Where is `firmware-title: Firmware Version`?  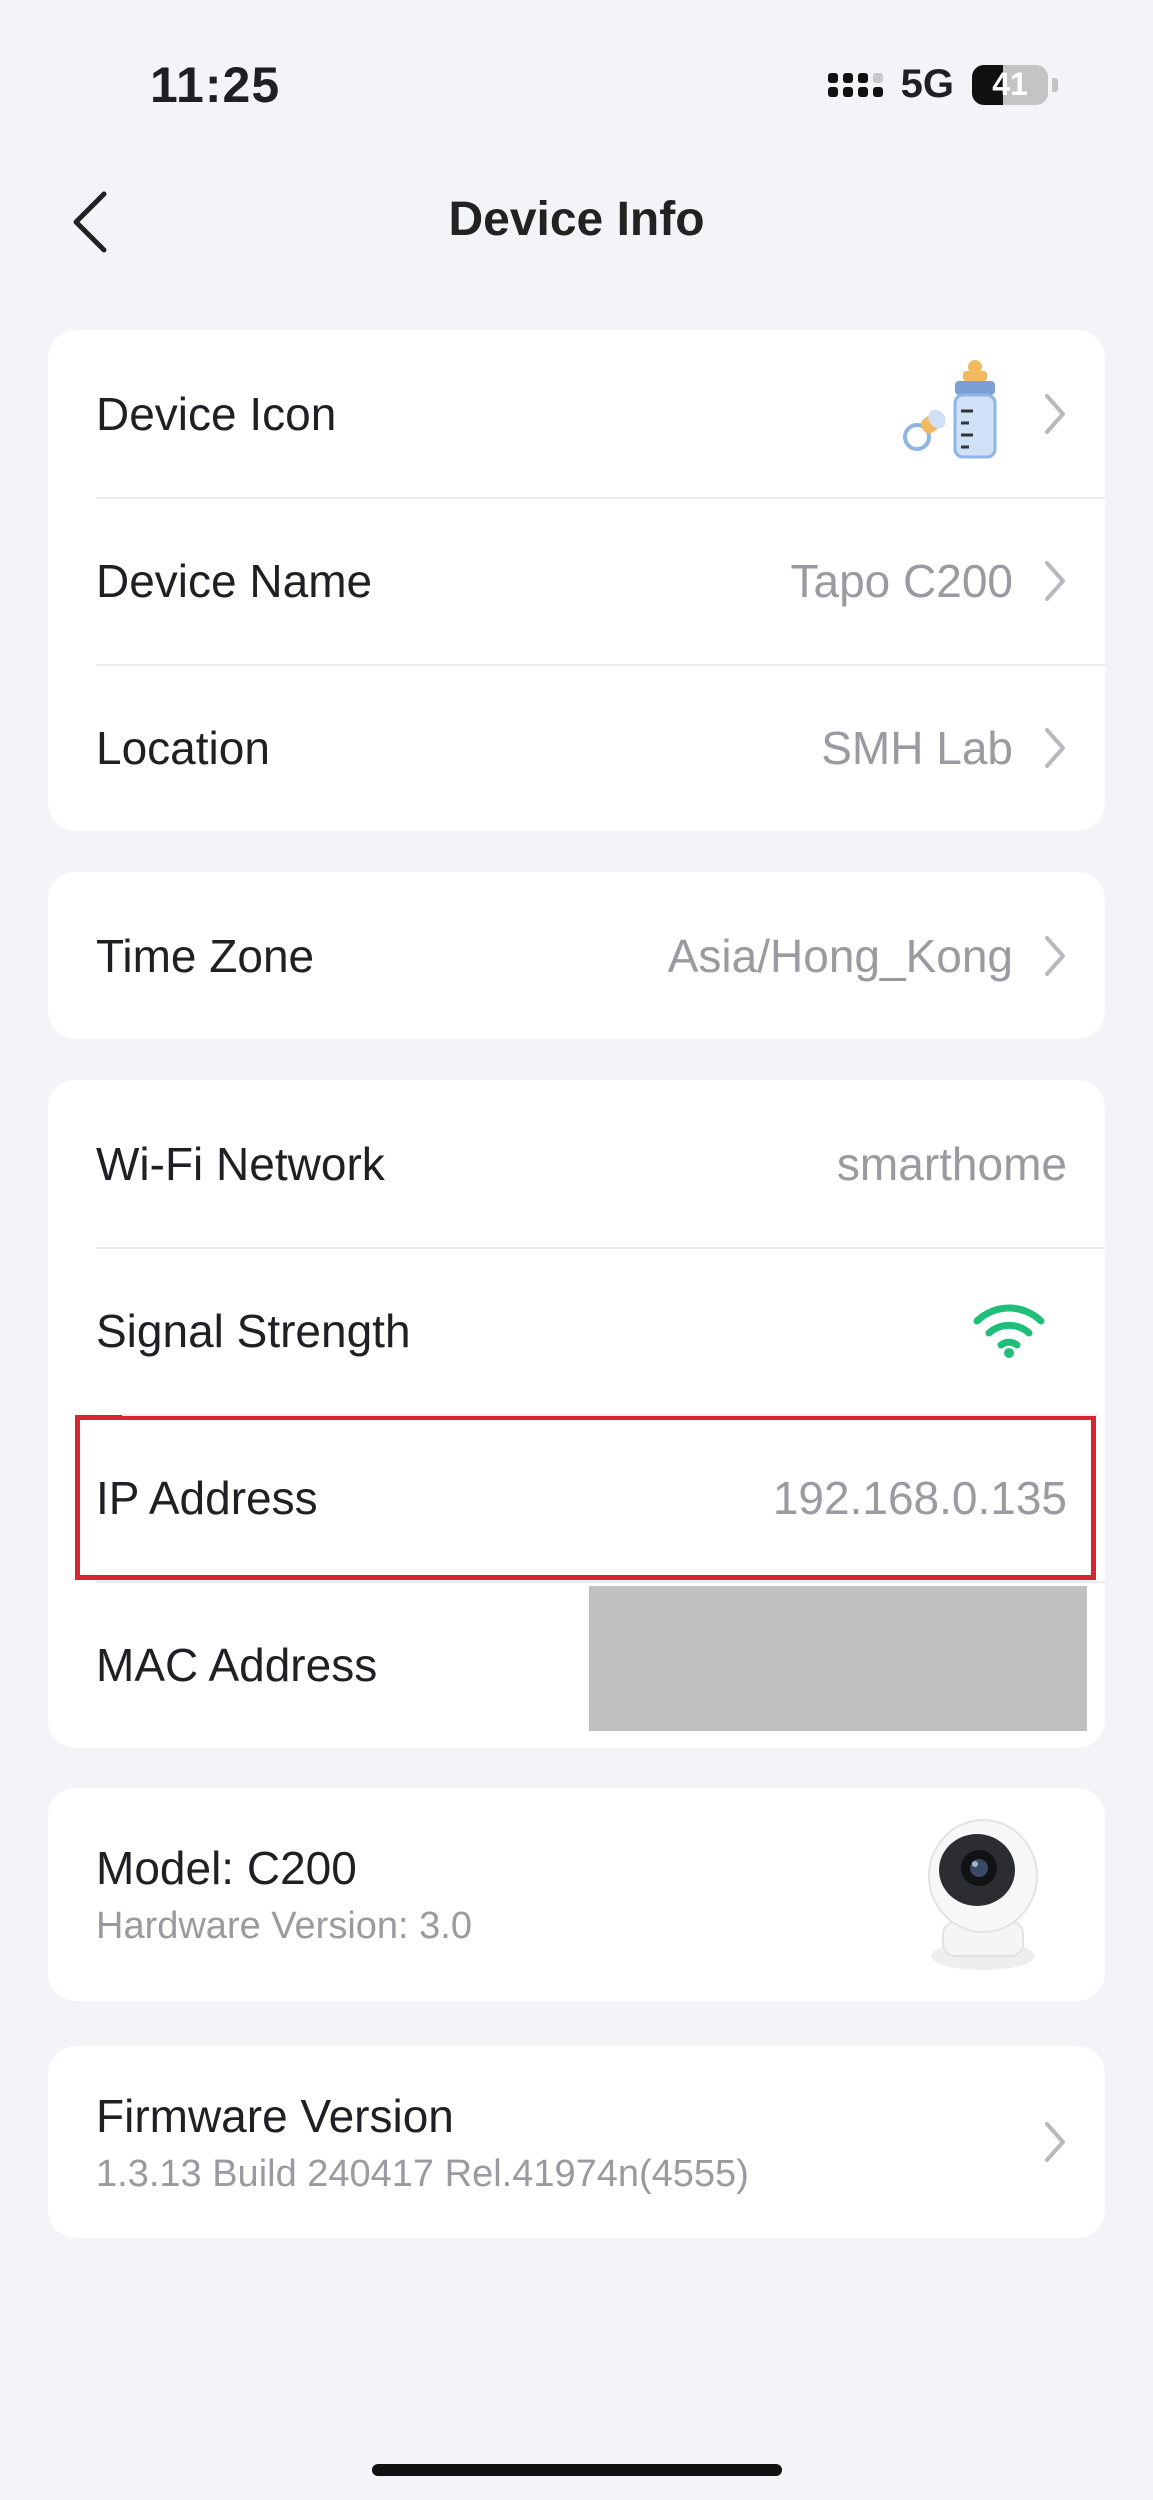
firmware-title: Firmware Version is located at coordinates (275, 2115).